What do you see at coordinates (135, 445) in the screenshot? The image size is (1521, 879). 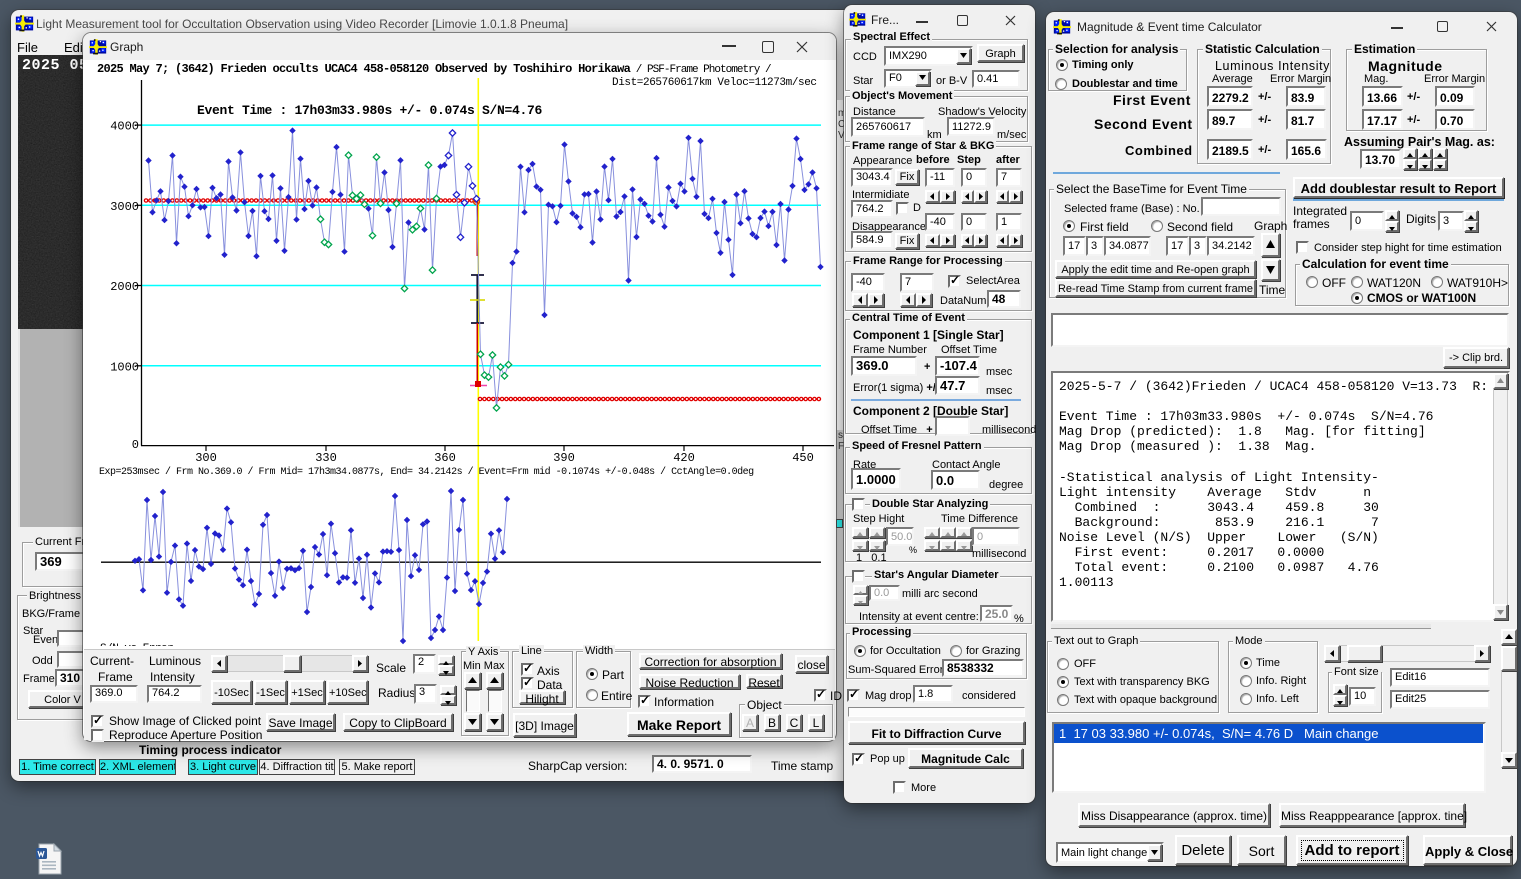 I see `svg-text: 0` at bounding box center [135, 445].